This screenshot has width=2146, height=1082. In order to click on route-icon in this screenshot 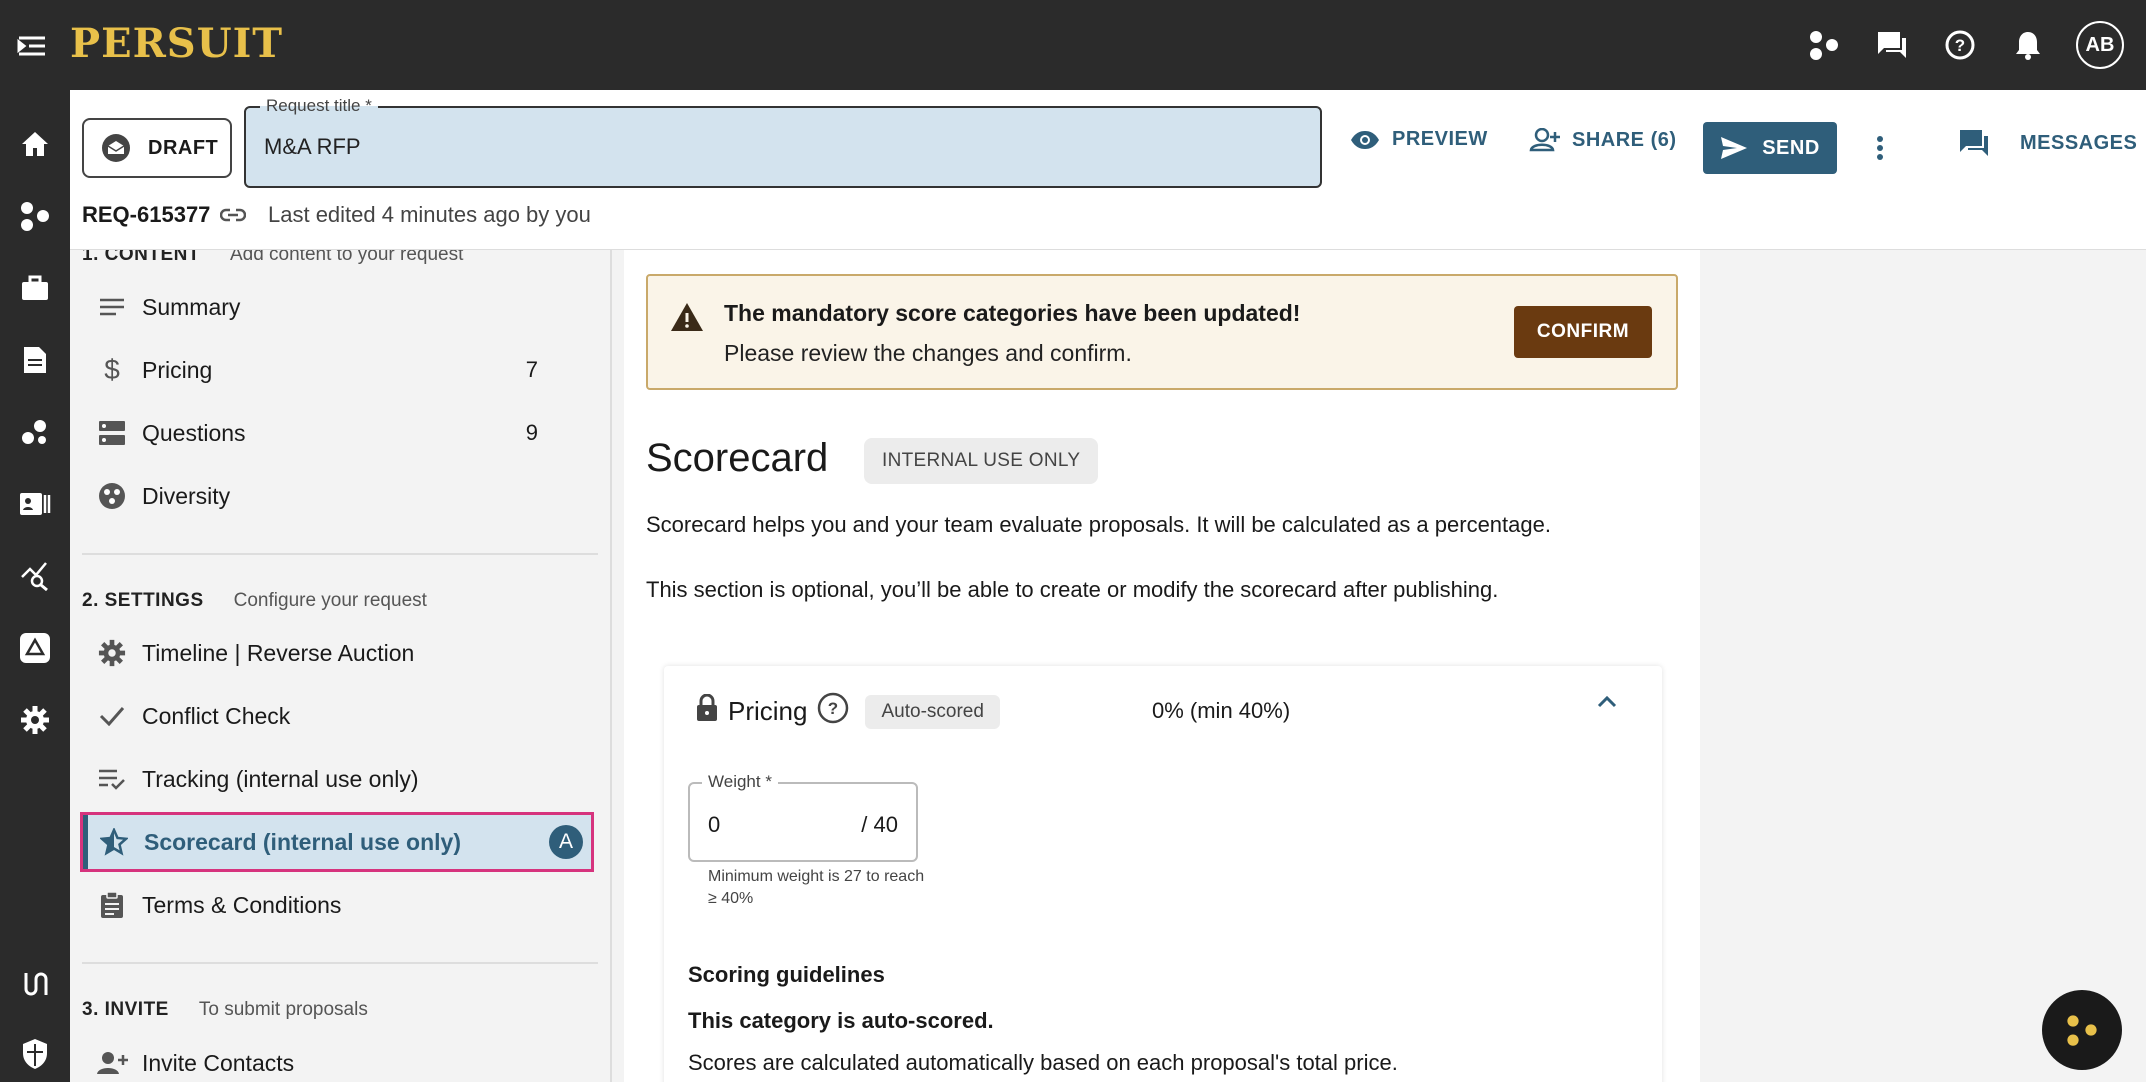, I will do `click(35, 984)`.